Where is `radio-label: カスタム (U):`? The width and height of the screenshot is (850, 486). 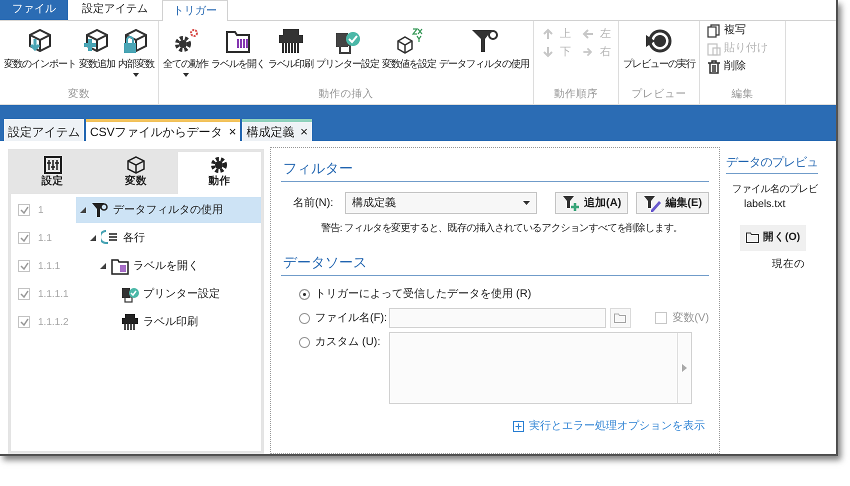 radio-label: カスタム (U): is located at coordinates (344, 342).